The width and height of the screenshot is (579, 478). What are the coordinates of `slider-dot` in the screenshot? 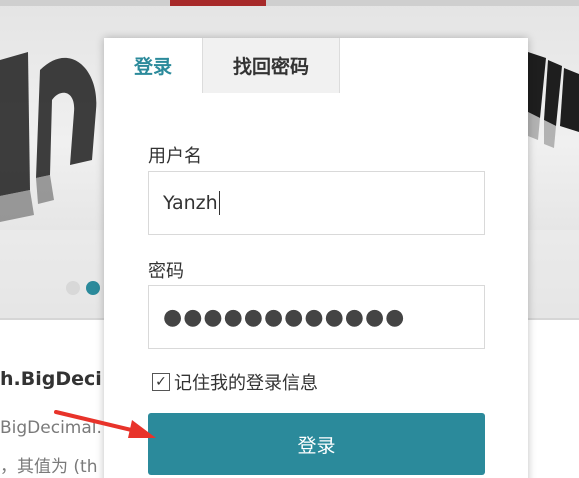 It's located at (73, 288).